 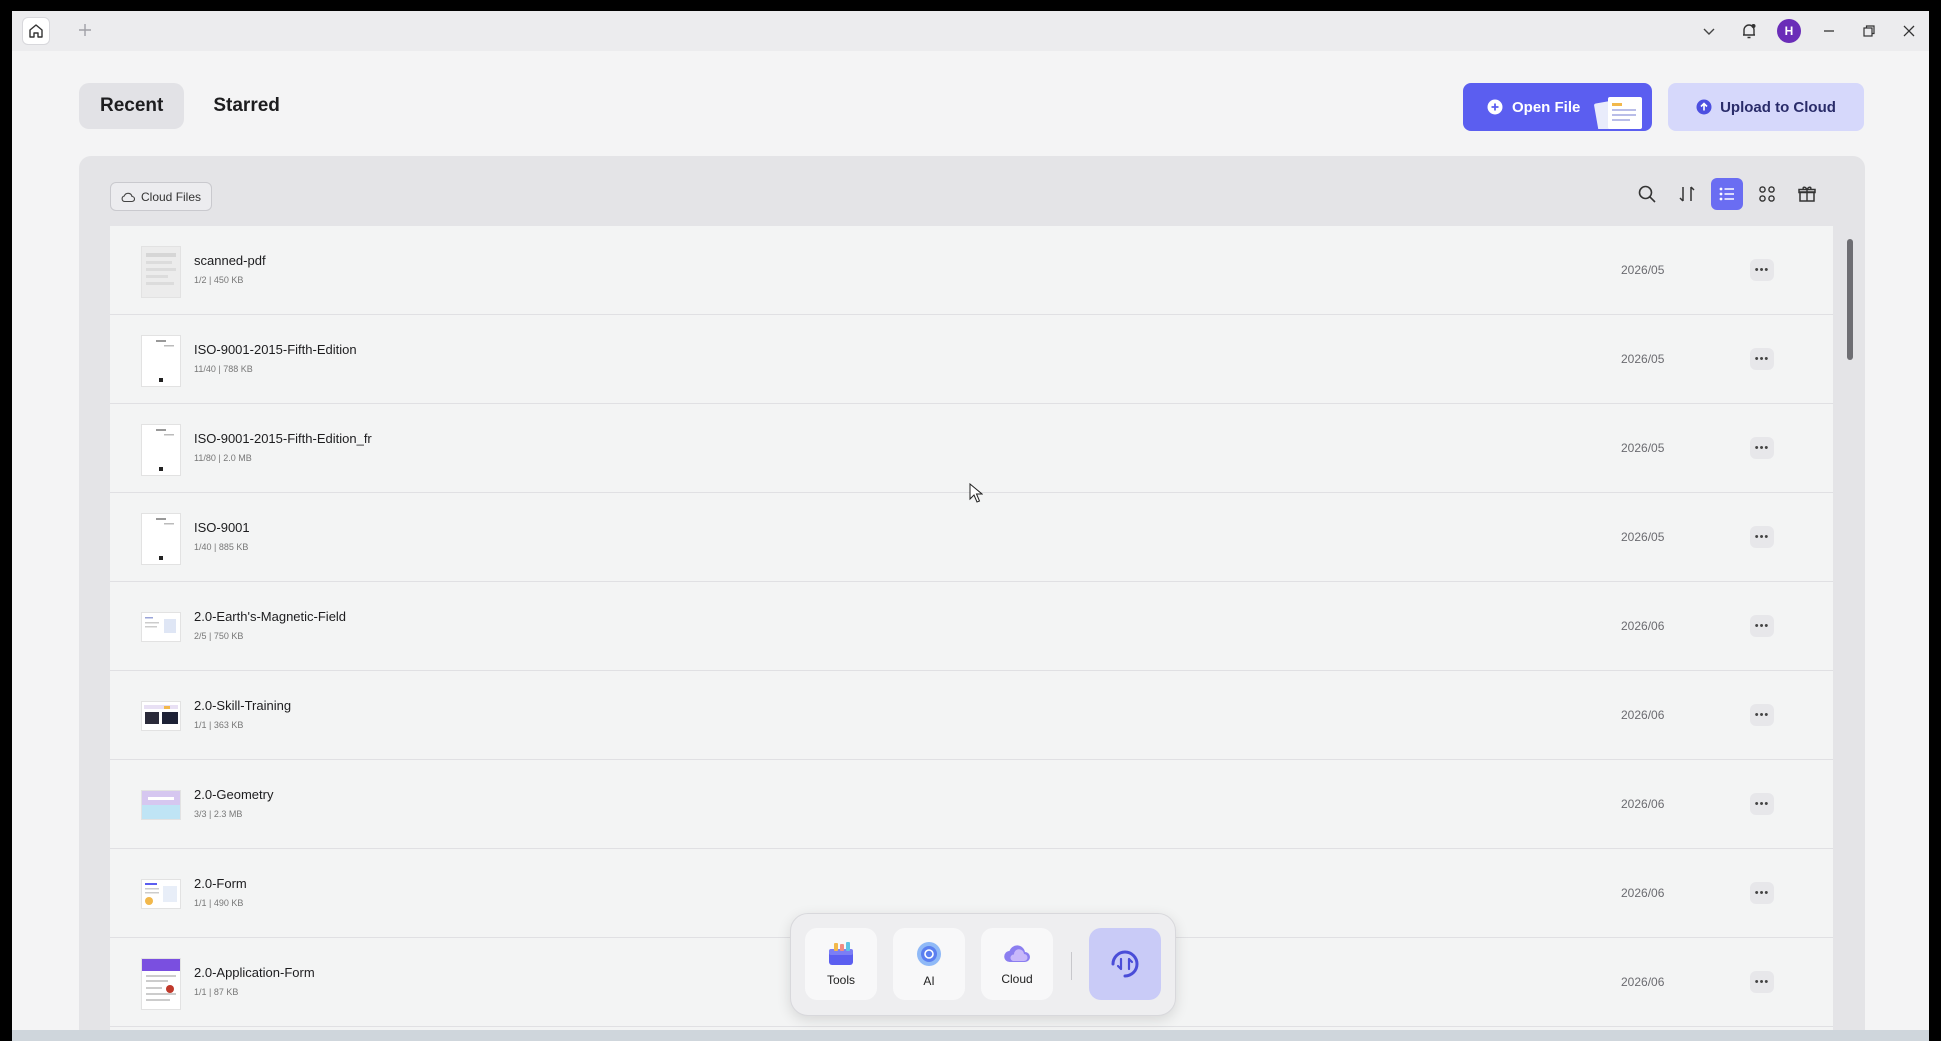 I want to click on file-row: 2.0-Geometry 3/3 | 2.3 MB 2026/06 •••, so click(x=971, y=804).